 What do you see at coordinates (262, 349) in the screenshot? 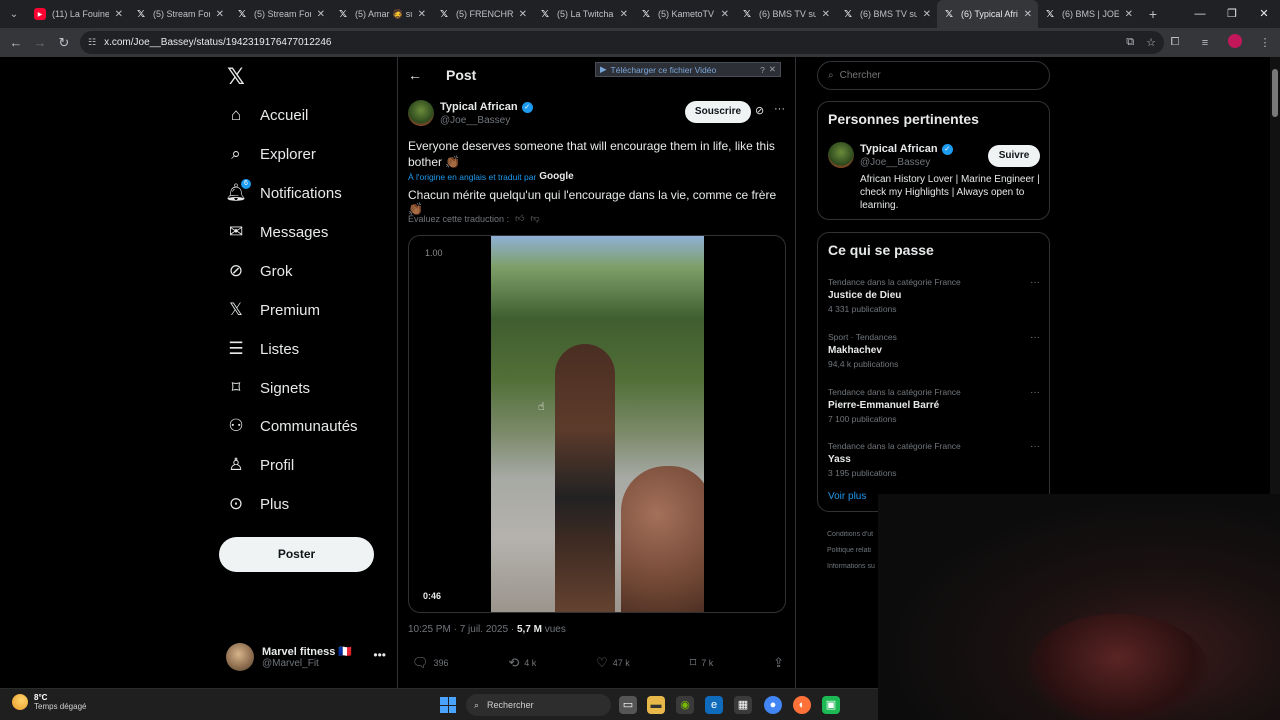
I see `nav-item-listes: ☰ Listes` at bounding box center [262, 349].